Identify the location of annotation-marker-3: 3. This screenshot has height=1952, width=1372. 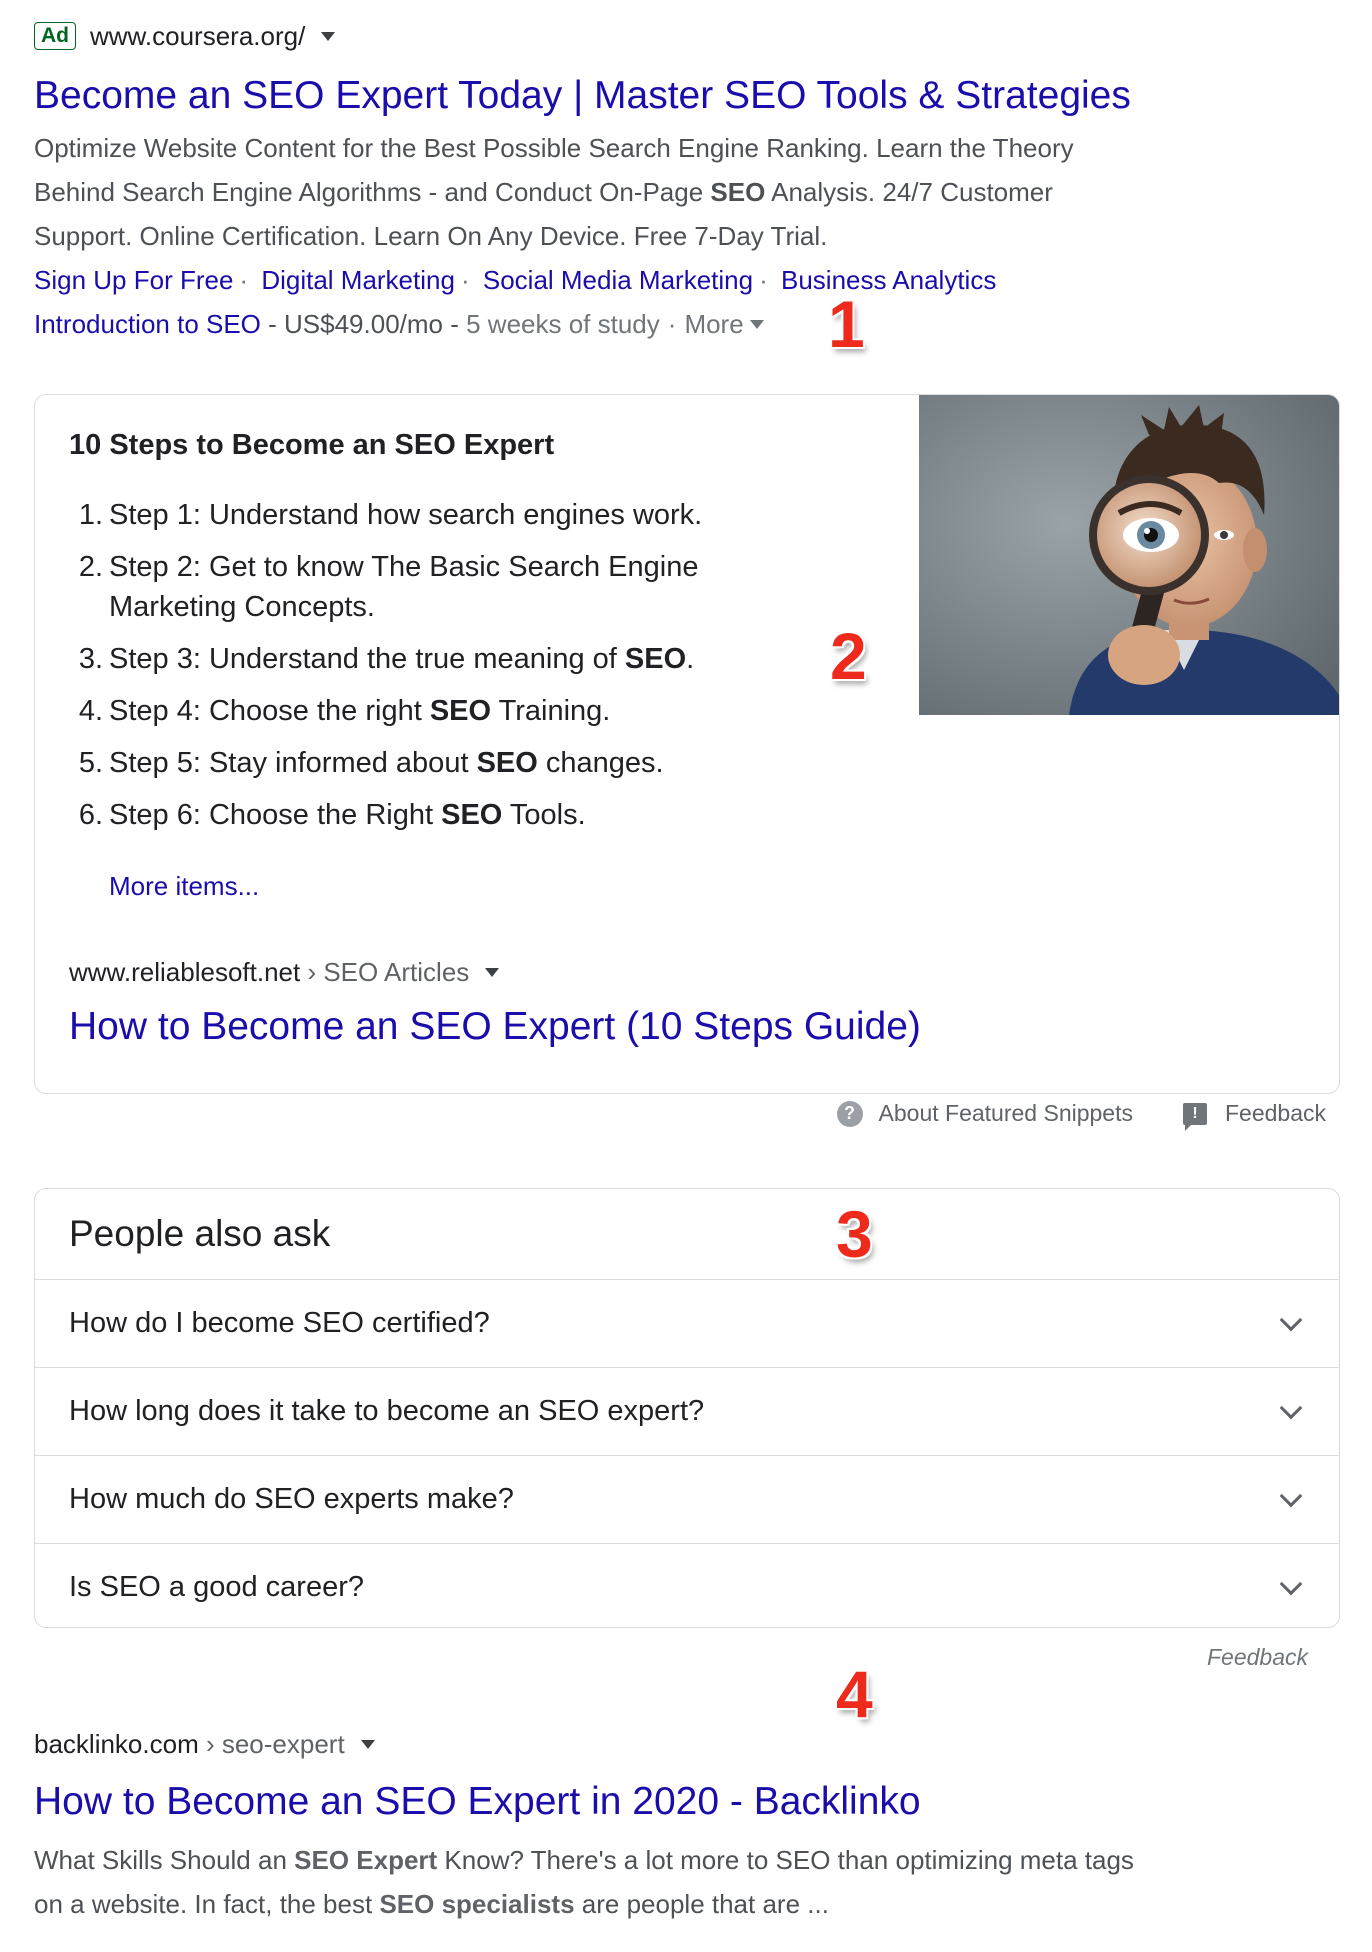
(854, 1234).